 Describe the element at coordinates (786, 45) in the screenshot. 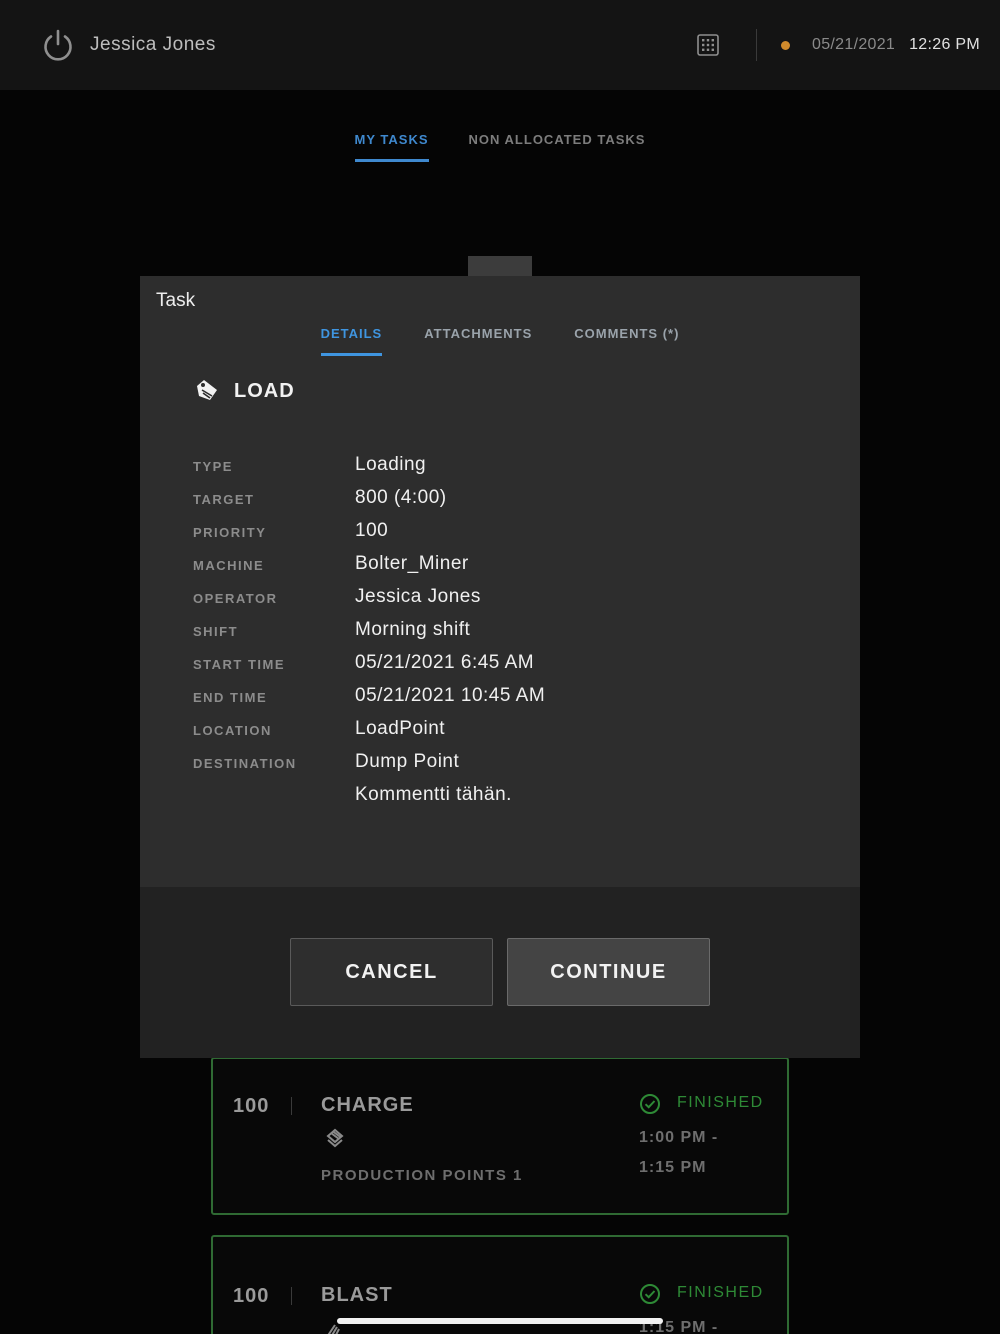

I see `connection-status-dot` at that location.